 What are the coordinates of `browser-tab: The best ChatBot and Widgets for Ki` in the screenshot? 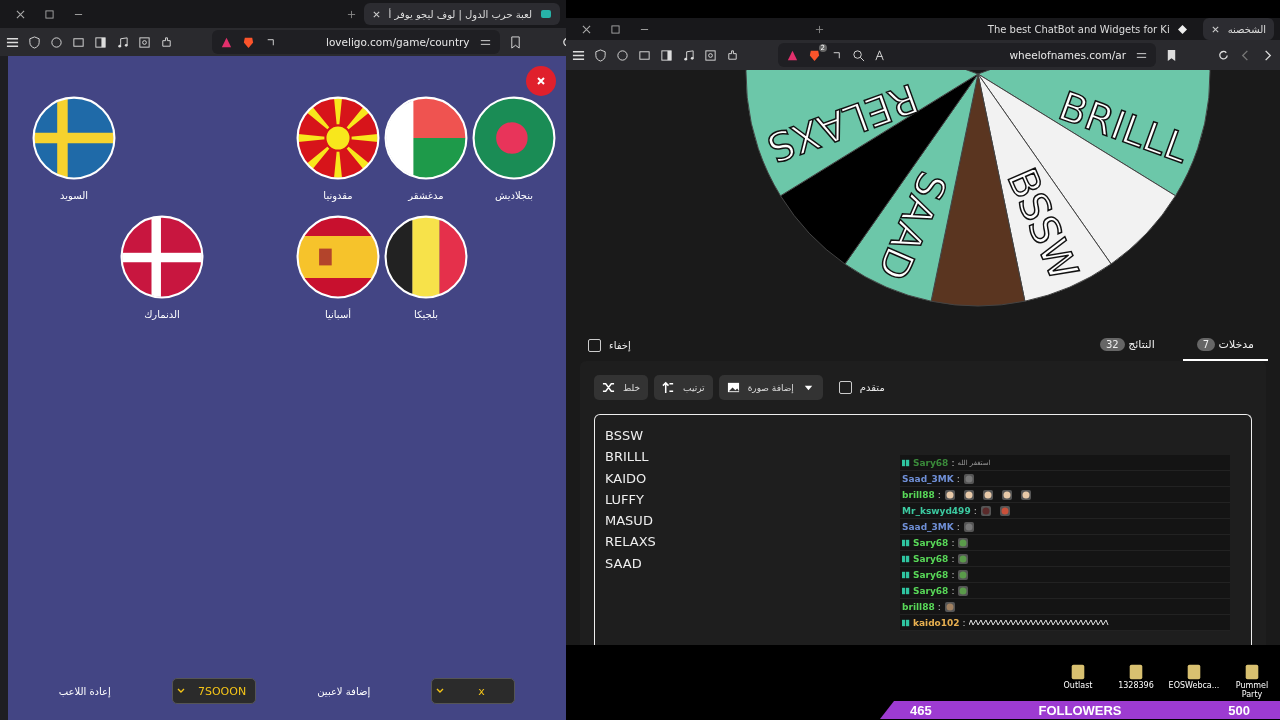 It's located at (1087, 29).